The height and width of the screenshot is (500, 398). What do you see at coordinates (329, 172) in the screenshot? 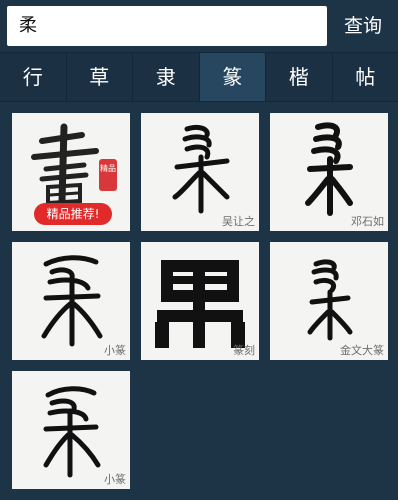
I see `glyph-card-deng-shiru: 邓石如` at bounding box center [329, 172].